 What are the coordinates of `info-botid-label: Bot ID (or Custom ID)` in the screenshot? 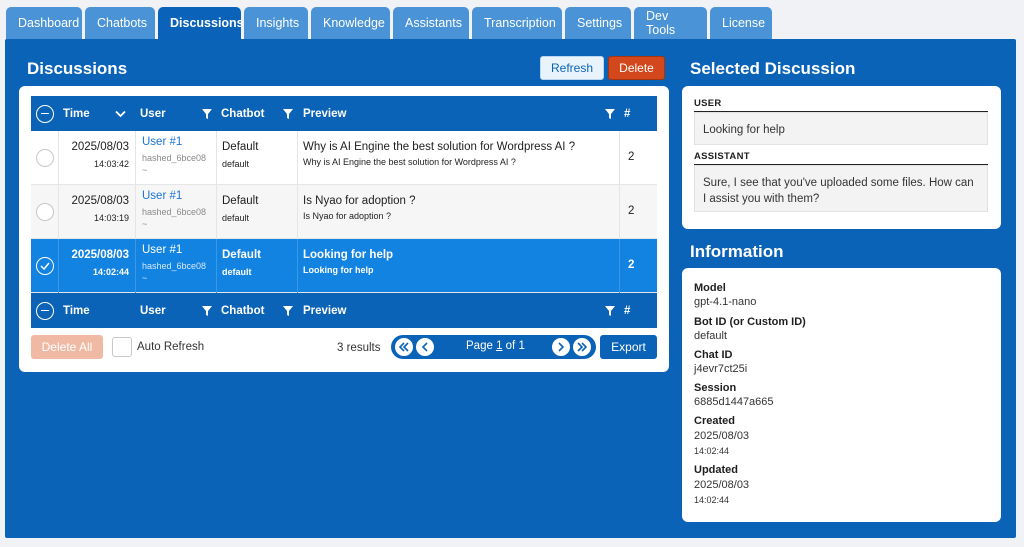 It's located at (750, 322).